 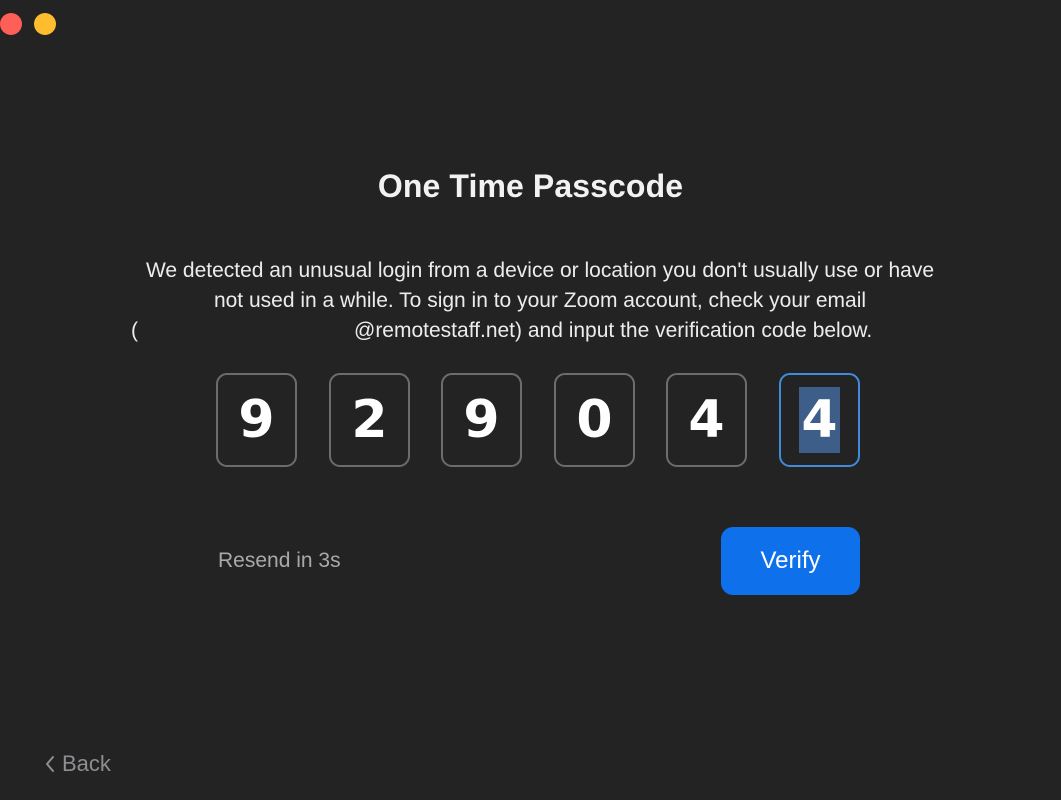 What do you see at coordinates (530, 186) in the screenshot?
I see `page-title: One Time Passcode` at bounding box center [530, 186].